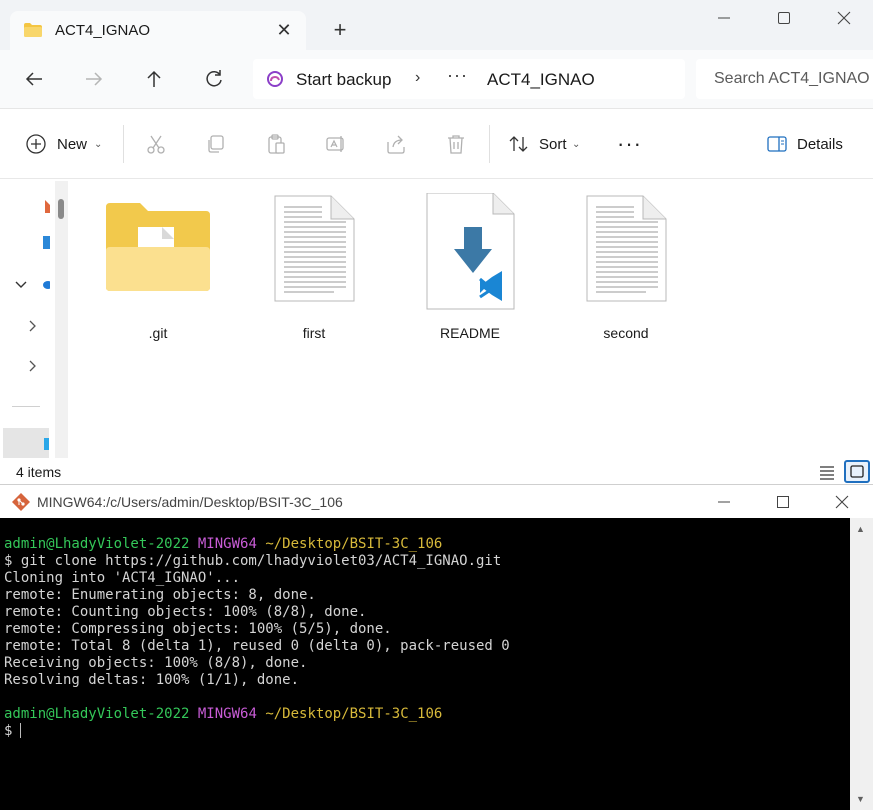  I want to click on item-count: 4 items, so click(39, 472).